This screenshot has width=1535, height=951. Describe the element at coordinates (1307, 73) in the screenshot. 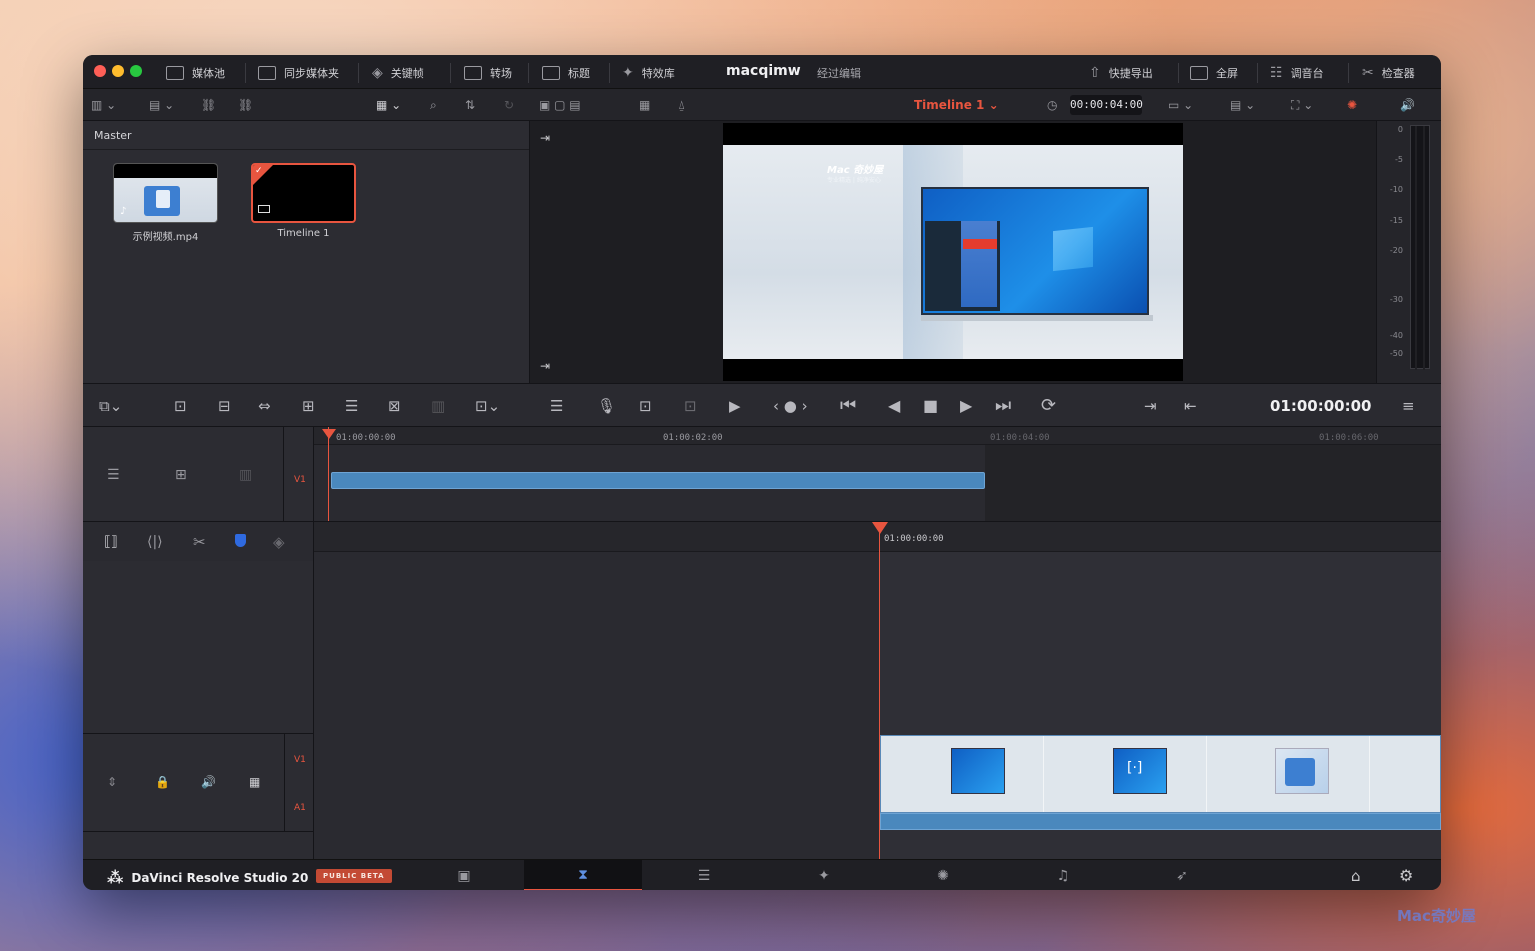

I see `tab-label: 调音台` at that location.